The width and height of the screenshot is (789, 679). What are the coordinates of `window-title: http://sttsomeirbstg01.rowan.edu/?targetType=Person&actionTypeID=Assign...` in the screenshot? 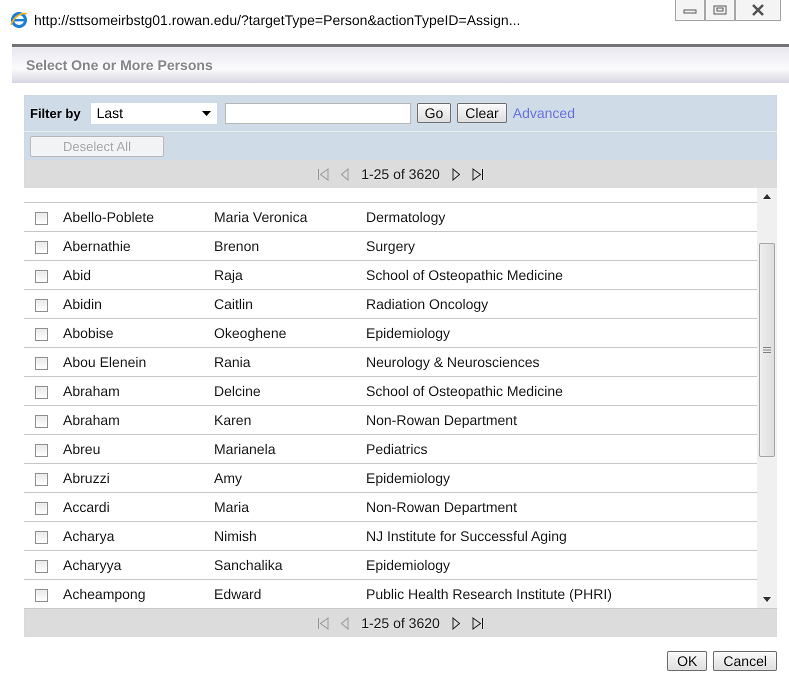 It's located at (277, 20).